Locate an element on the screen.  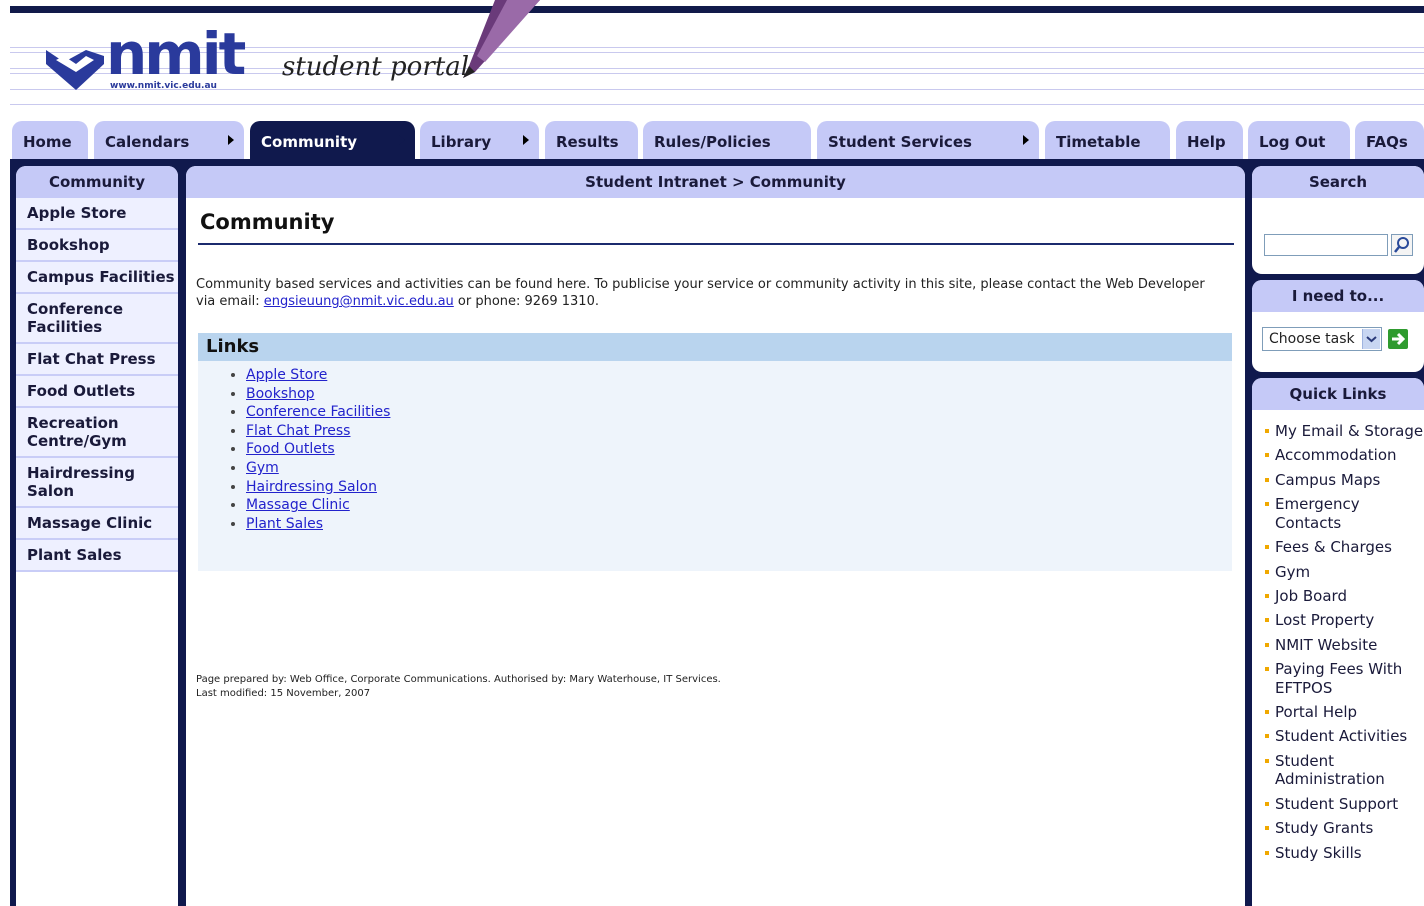
title-divider is located at coordinates (716, 244).